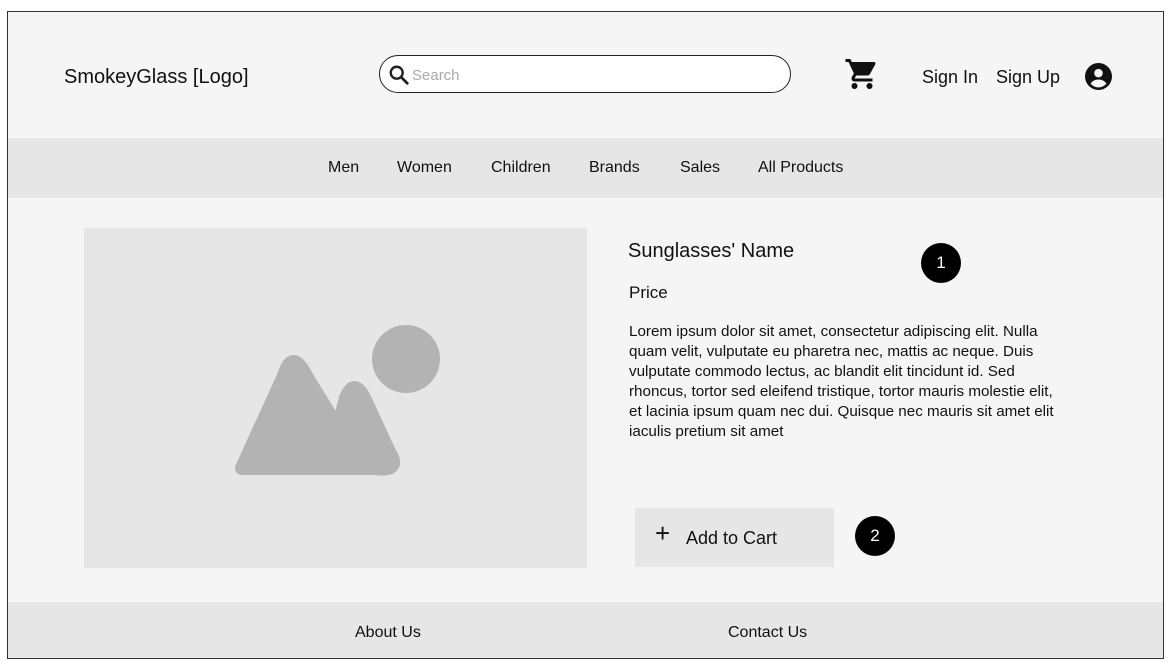 The image size is (1176, 668). Describe the element at coordinates (388, 633) in the screenshot. I see `footer-link-about: About Us` at that location.